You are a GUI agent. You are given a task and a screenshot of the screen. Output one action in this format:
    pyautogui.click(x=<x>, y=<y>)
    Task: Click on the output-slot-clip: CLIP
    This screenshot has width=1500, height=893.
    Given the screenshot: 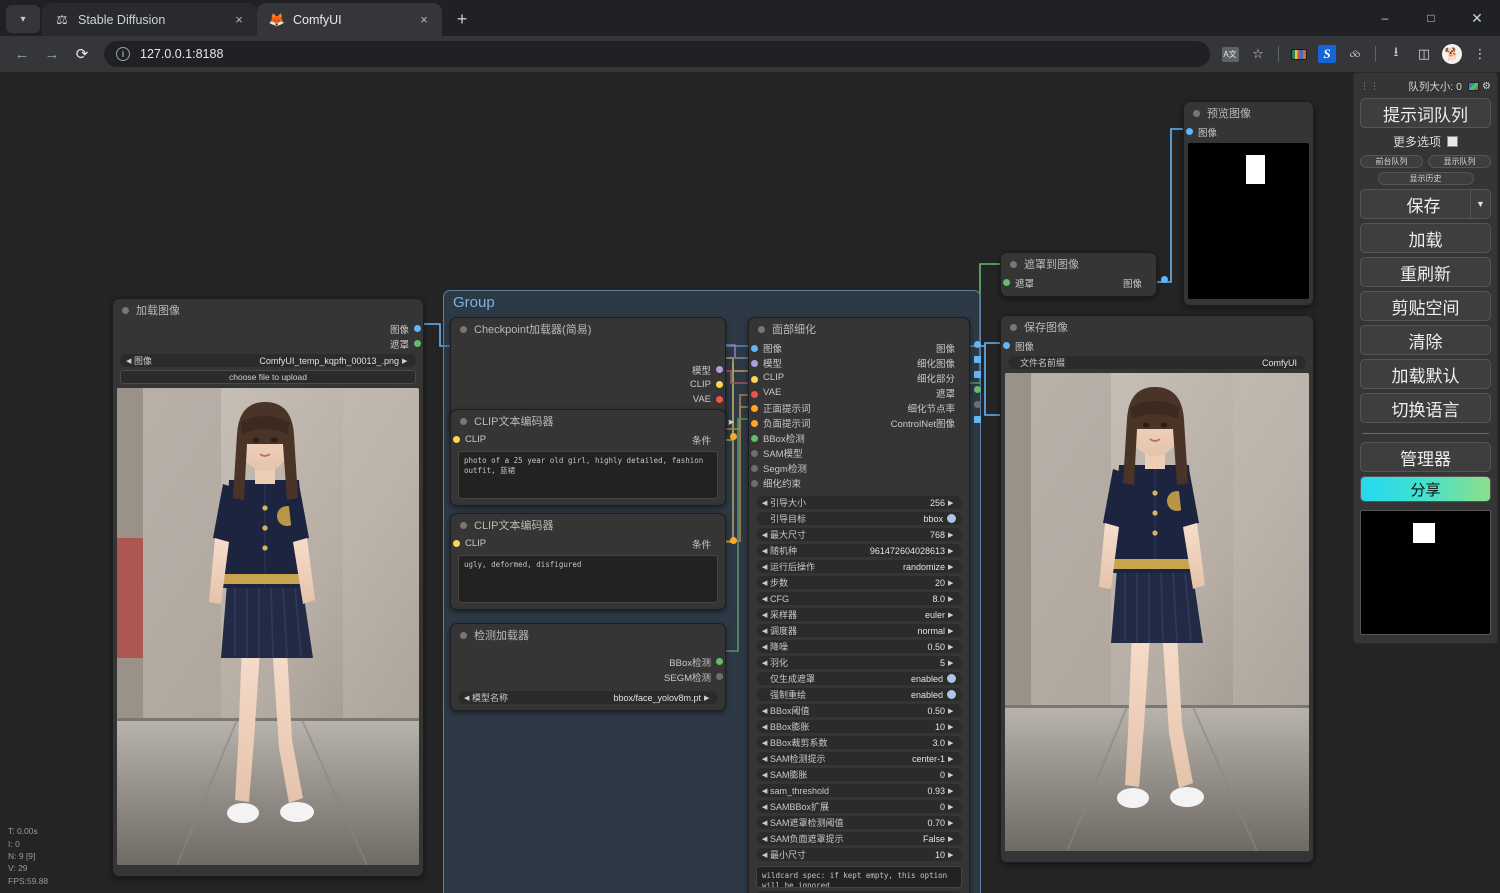 What is the action you would take?
    pyautogui.click(x=588, y=384)
    